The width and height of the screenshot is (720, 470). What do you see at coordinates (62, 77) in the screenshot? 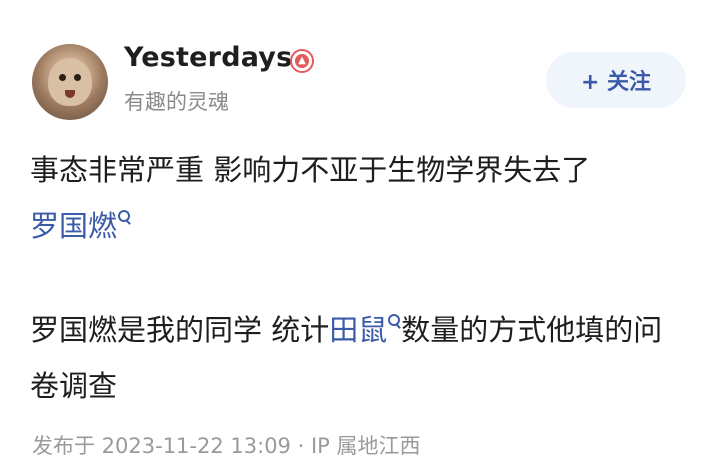
I see `avatar-eye-left` at bounding box center [62, 77].